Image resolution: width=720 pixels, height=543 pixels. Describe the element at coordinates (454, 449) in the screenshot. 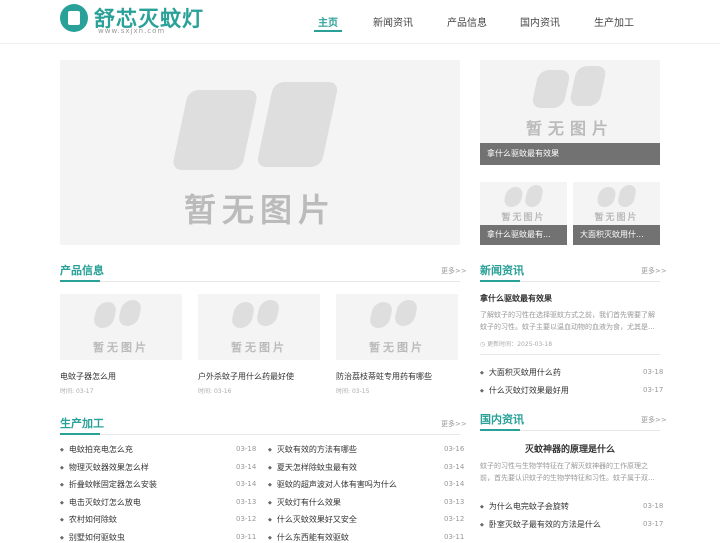

I see `production-list-date: 03-16` at that location.